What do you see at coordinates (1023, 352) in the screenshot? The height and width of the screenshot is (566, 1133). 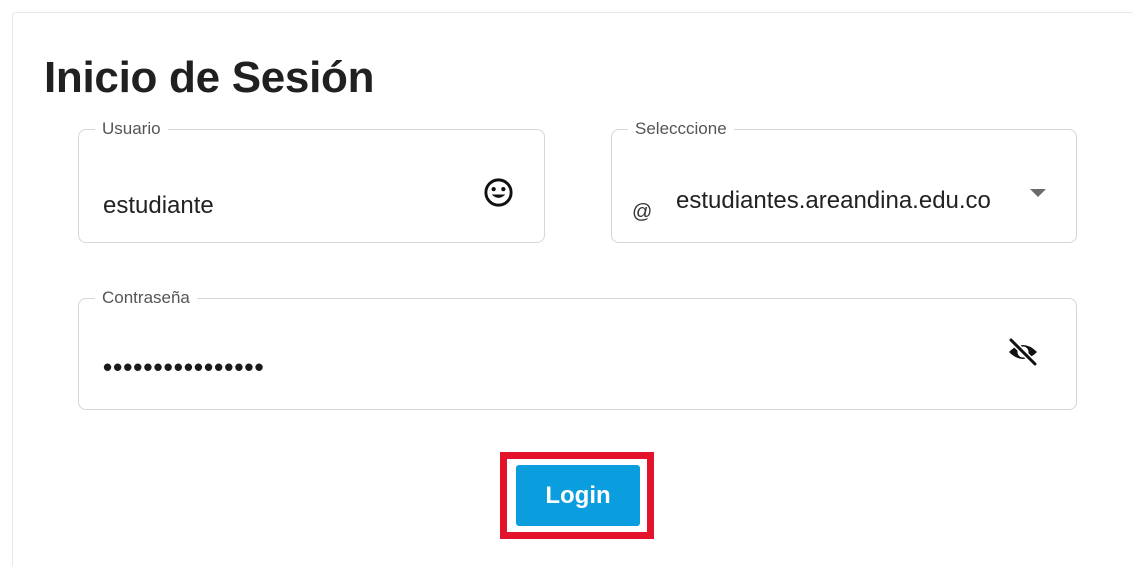 I see `eye-off-icon` at bounding box center [1023, 352].